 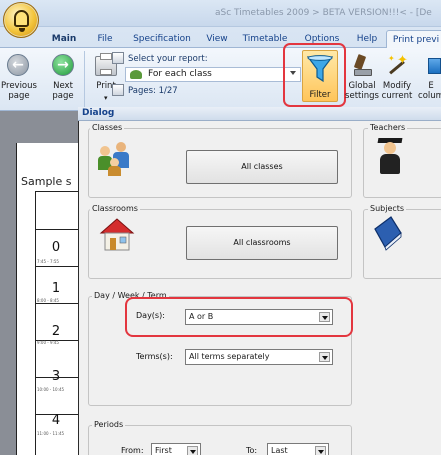 What do you see at coordinates (397, 91) in the screenshot?
I see `modify-current-button: Modify current` at bounding box center [397, 91].